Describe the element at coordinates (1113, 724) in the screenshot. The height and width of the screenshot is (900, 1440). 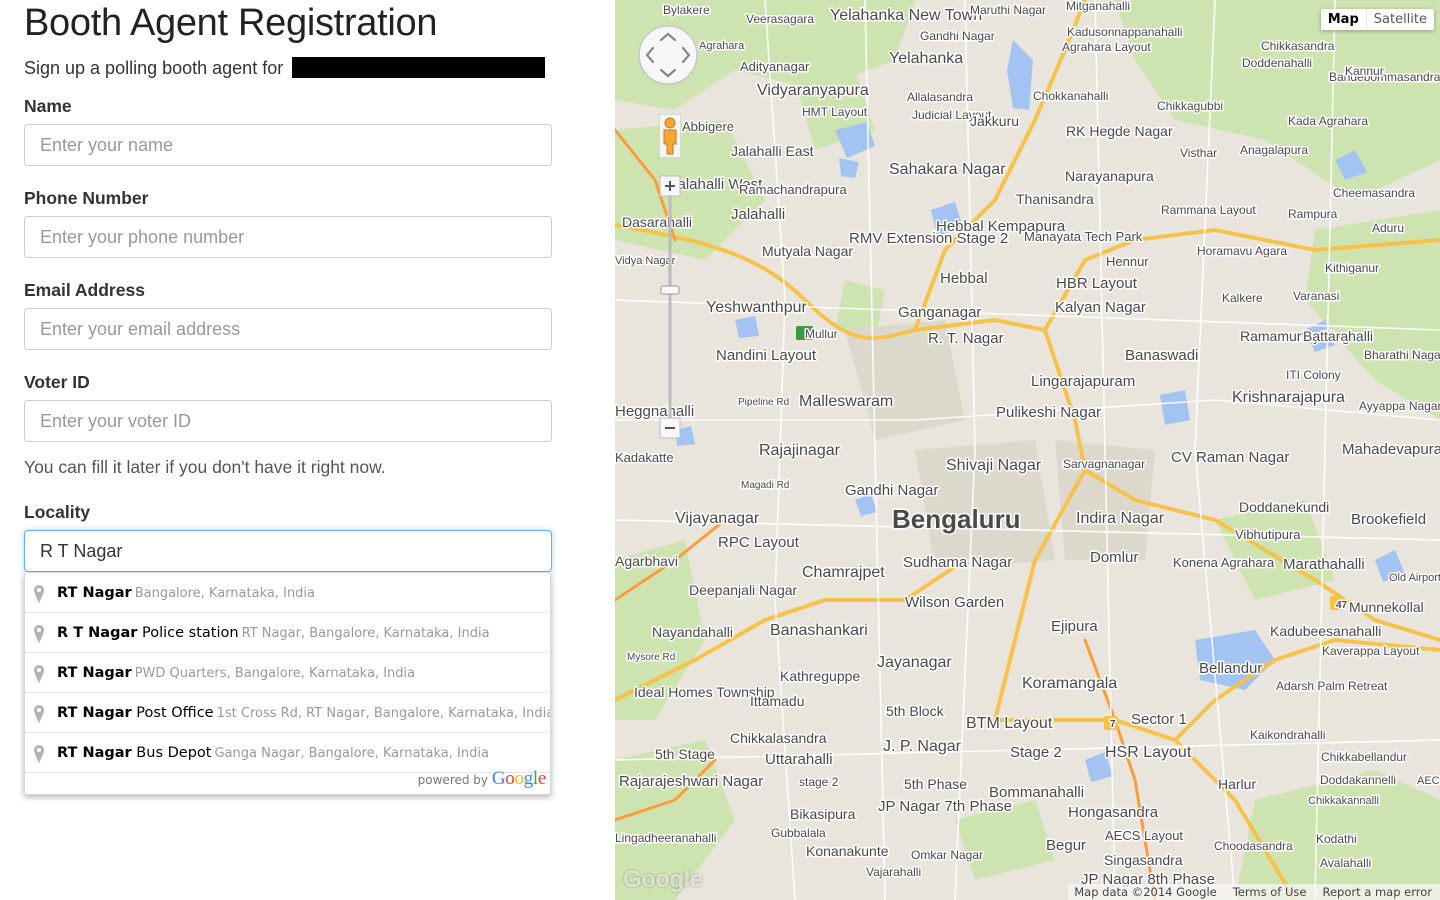
I see `map-label: 7` at that location.